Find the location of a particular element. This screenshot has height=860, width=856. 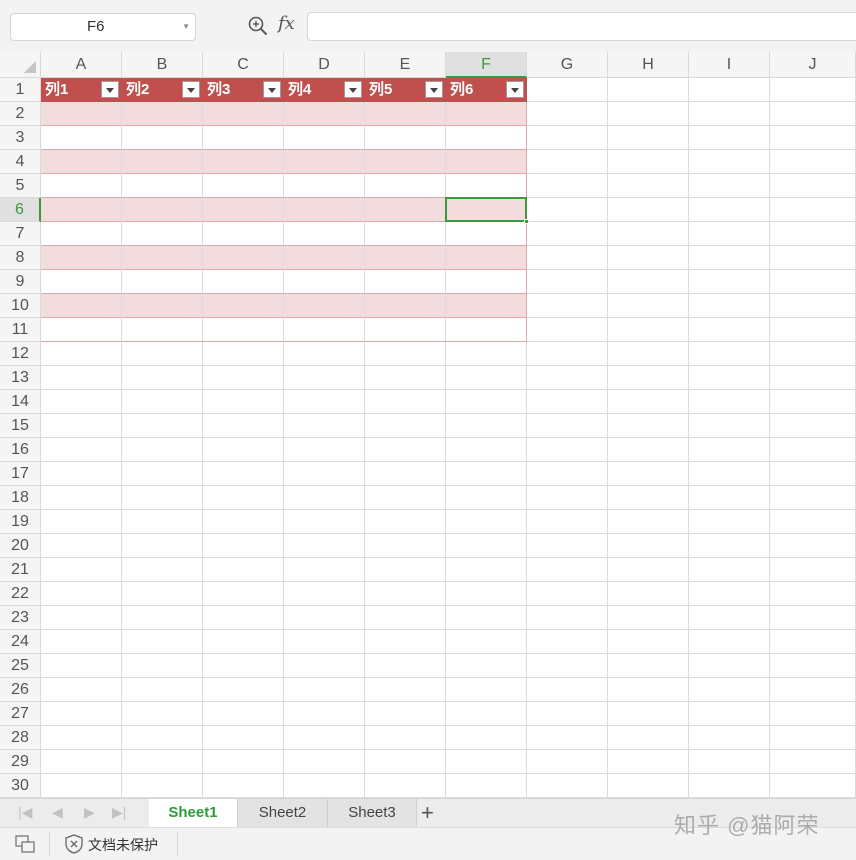

cell-b11 is located at coordinates (162, 330).